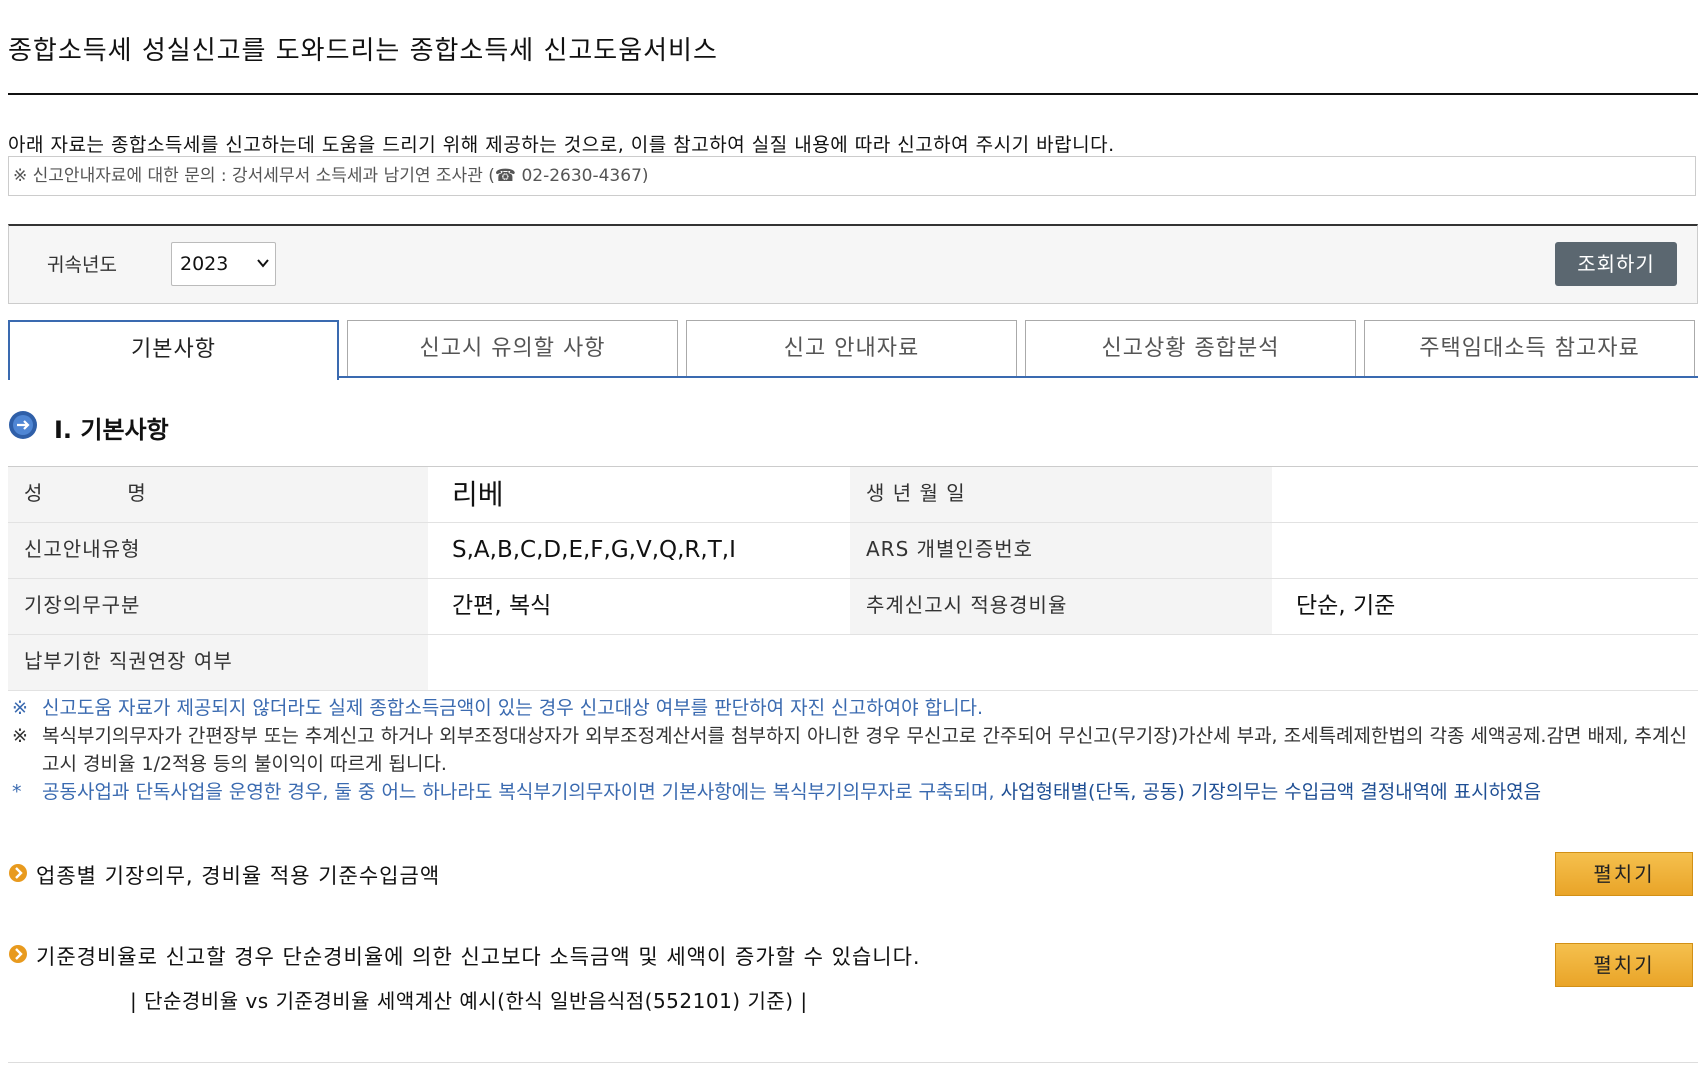 The image size is (1705, 1067). I want to click on name-value: 리베, so click(639, 494).